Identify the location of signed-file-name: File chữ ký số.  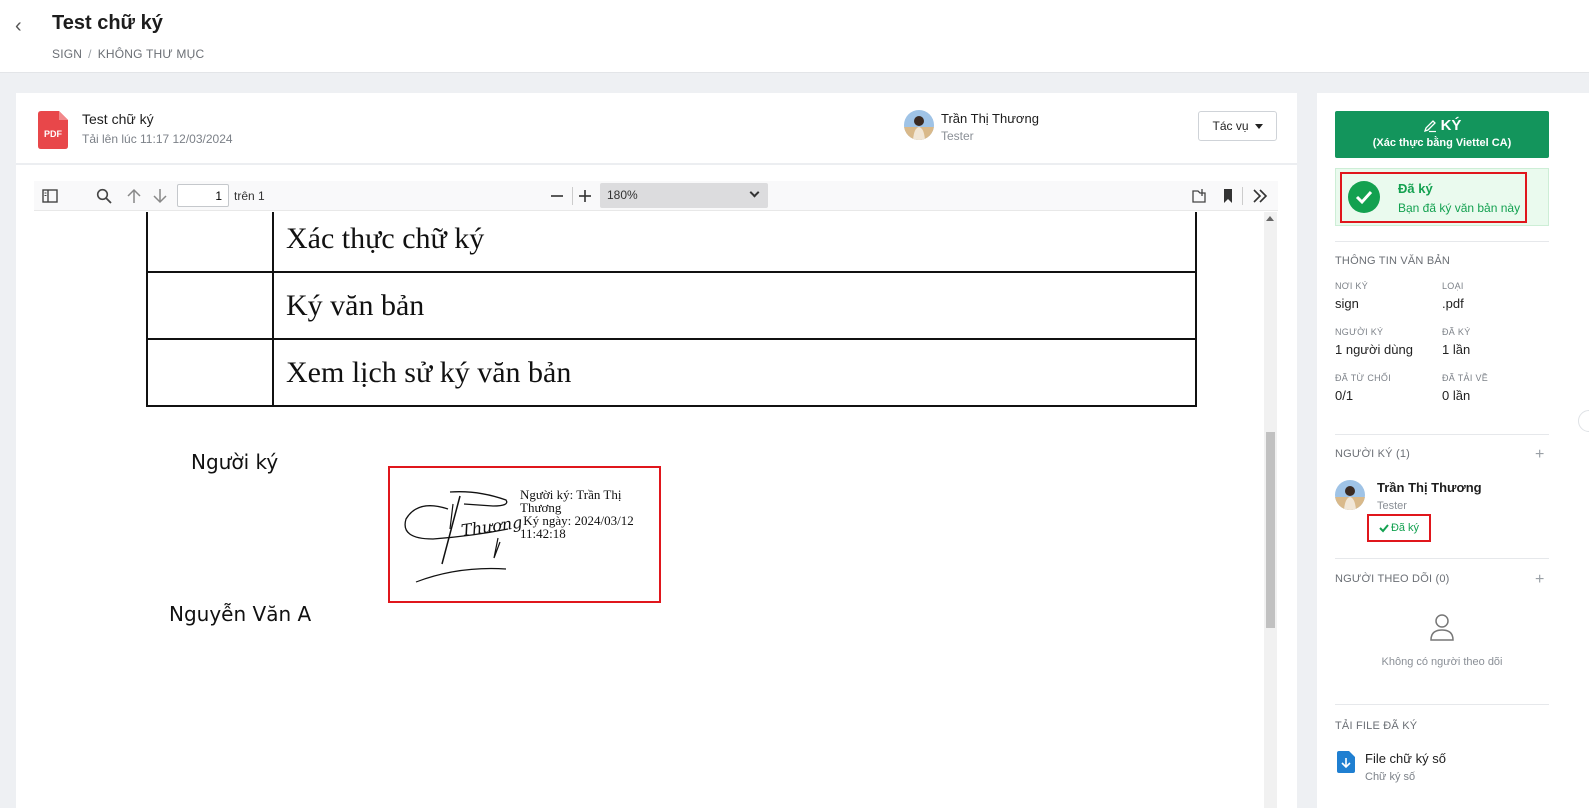
(1405, 758).